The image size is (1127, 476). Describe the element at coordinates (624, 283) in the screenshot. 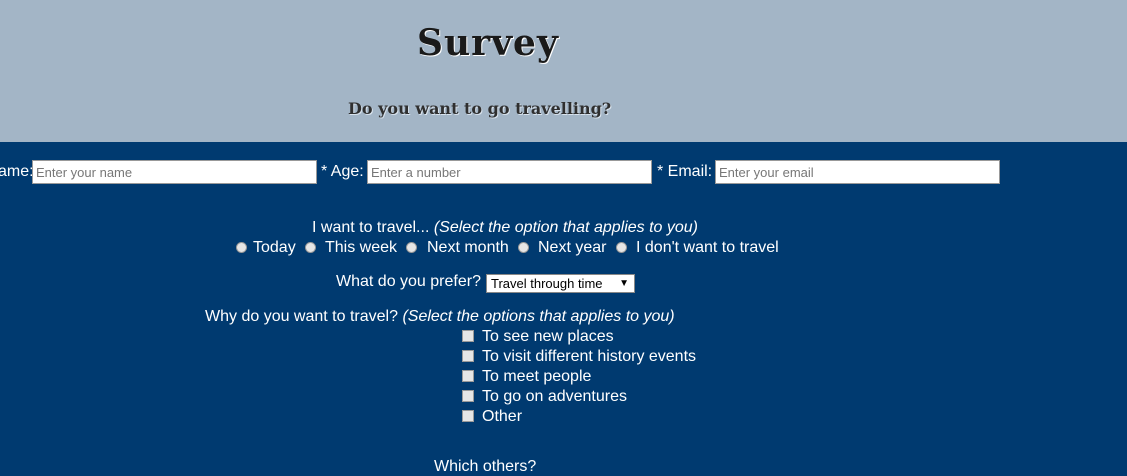

I see `dropdown-arrow-icon: ▼` at that location.